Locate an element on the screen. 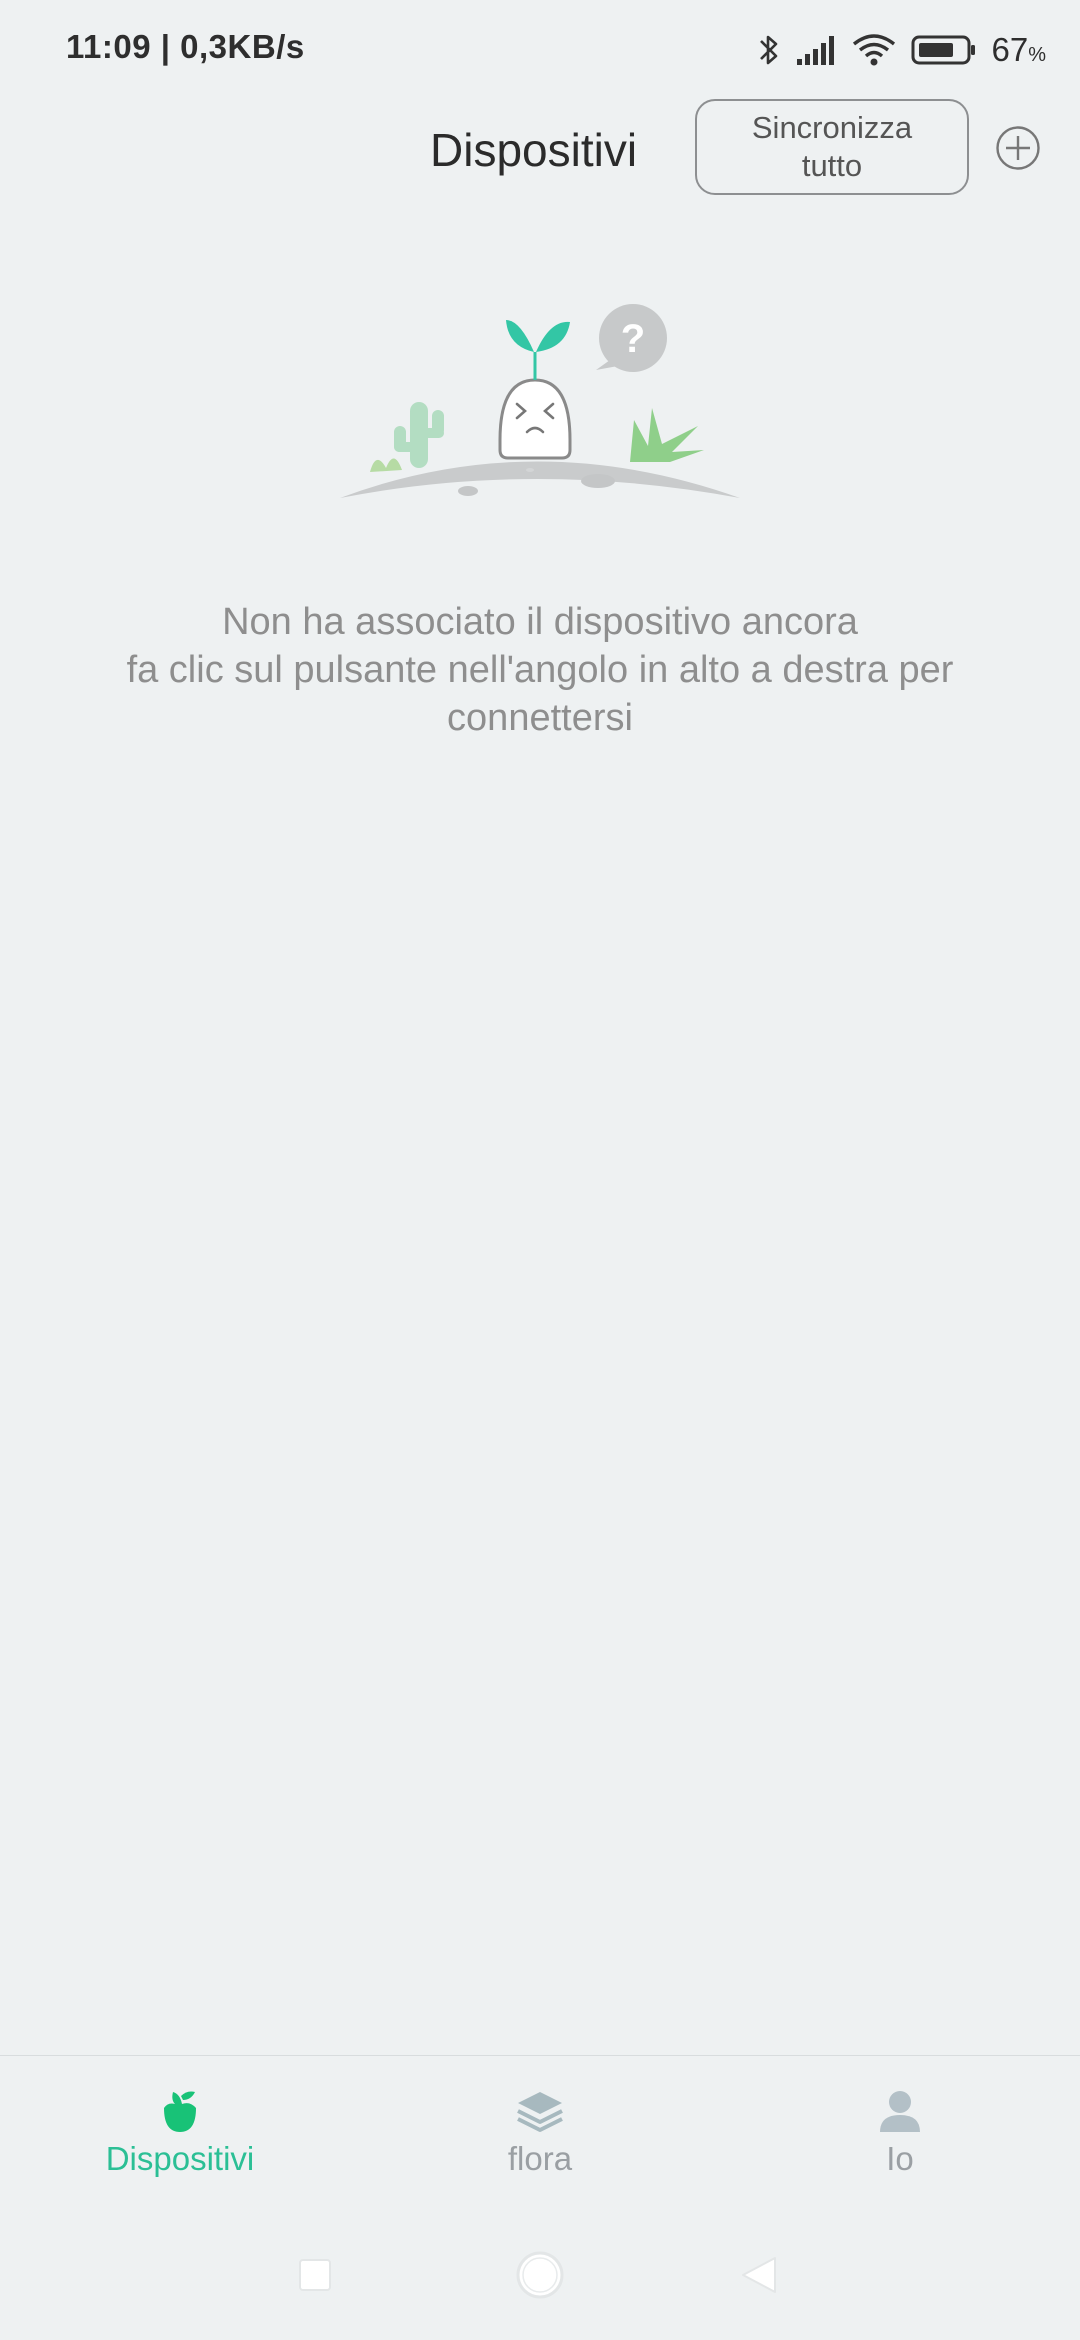 The width and height of the screenshot is (1080, 2340). nav-tab-me: Io is located at coordinates (900, 2141).